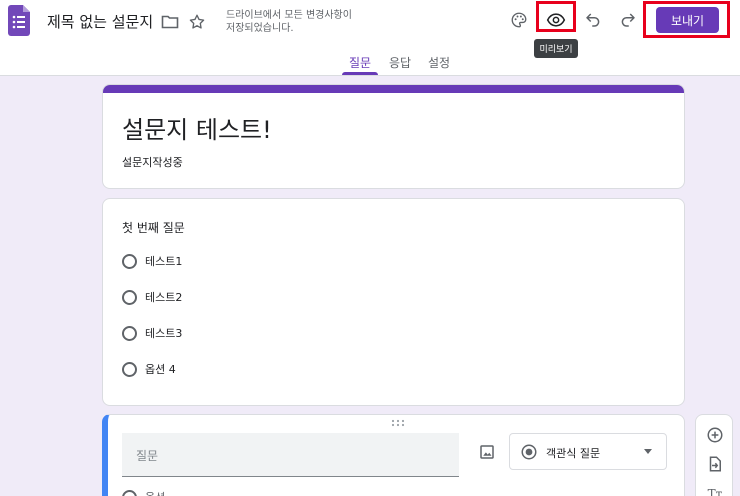  What do you see at coordinates (152, 162) in the screenshot?
I see `form-description: 설문지작성중` at bounding box center [152, 162].